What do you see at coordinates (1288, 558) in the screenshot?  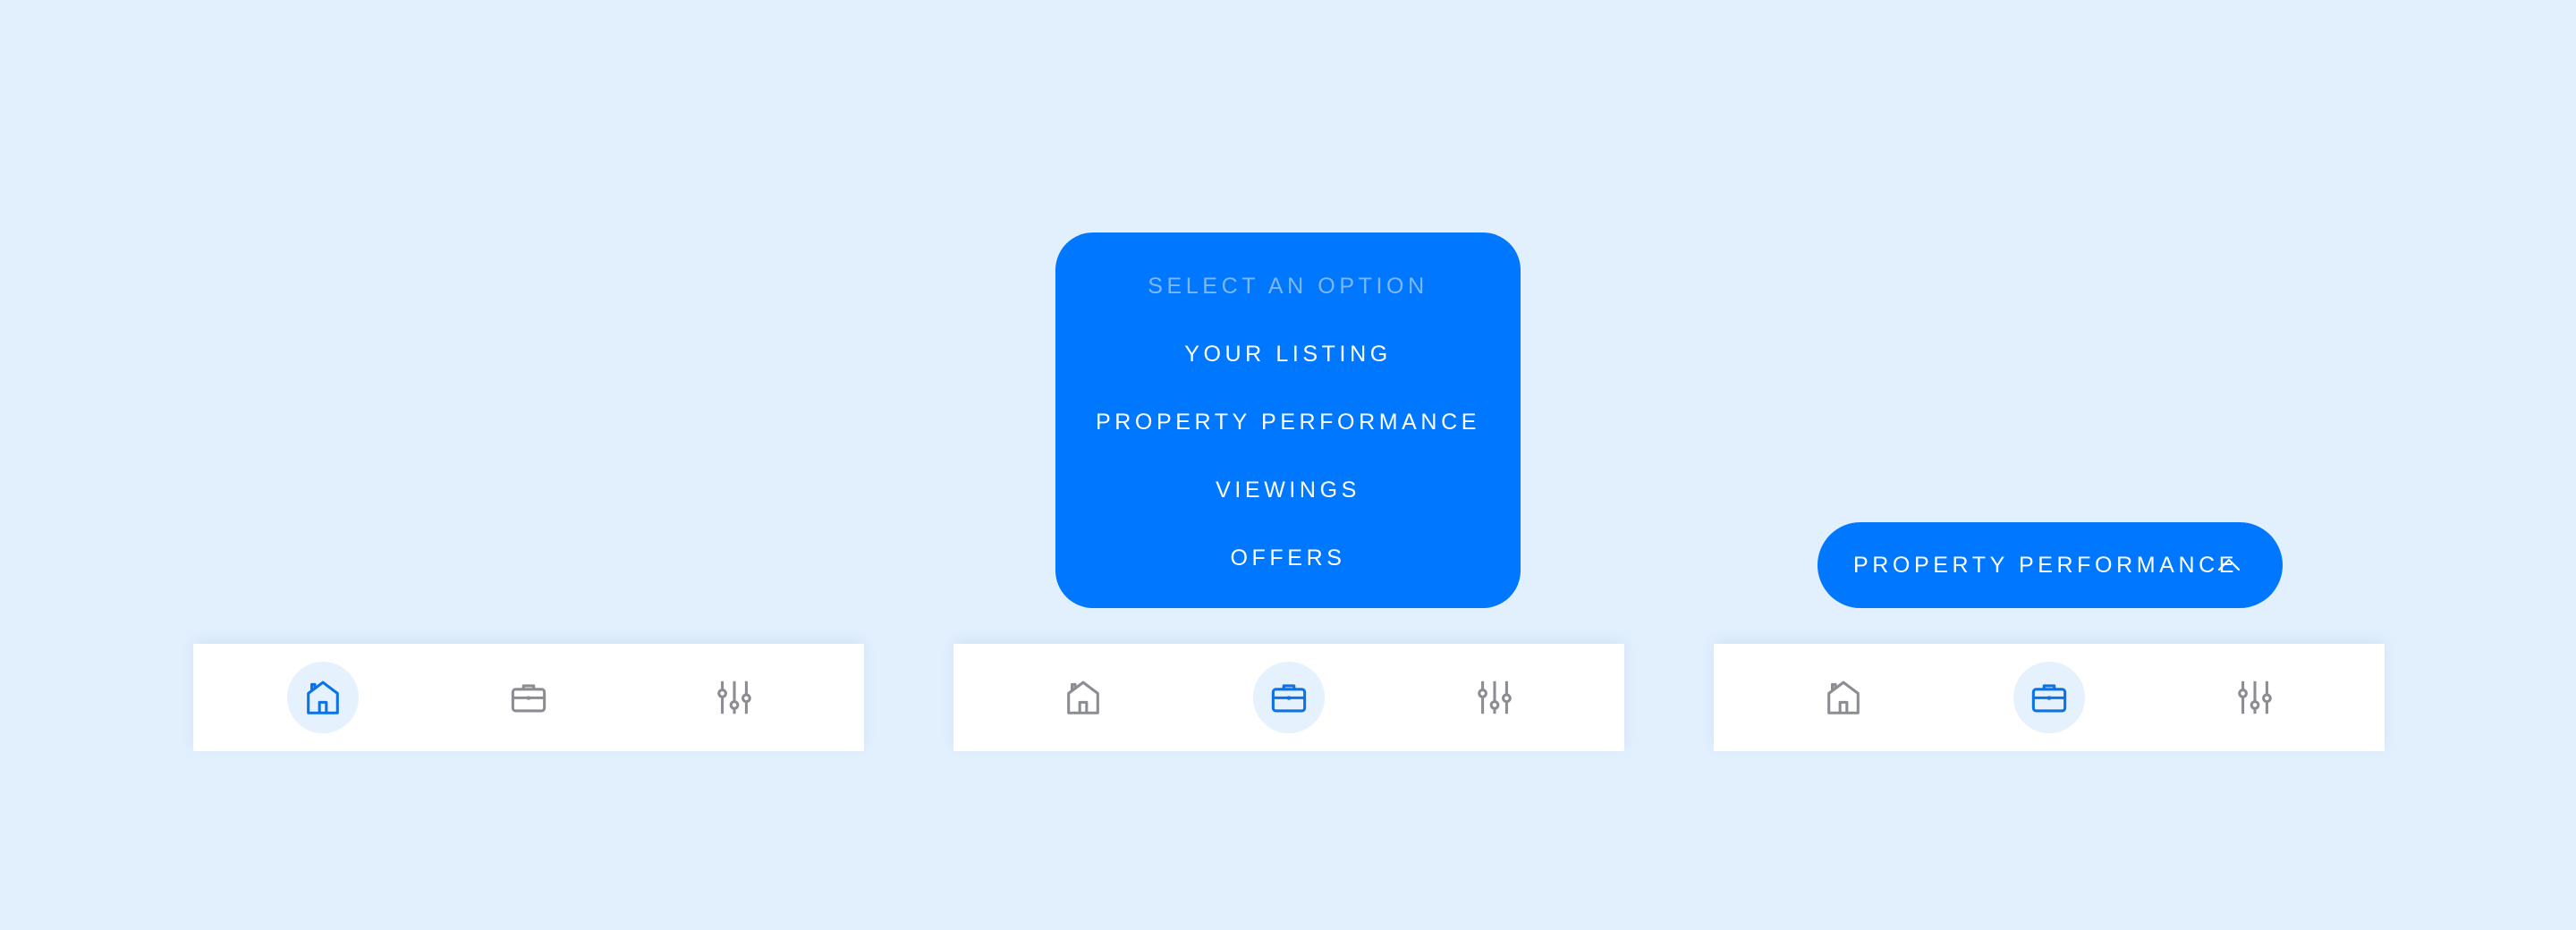 I see `option-offers: OFFERS` at bounding box center [1288, 558].